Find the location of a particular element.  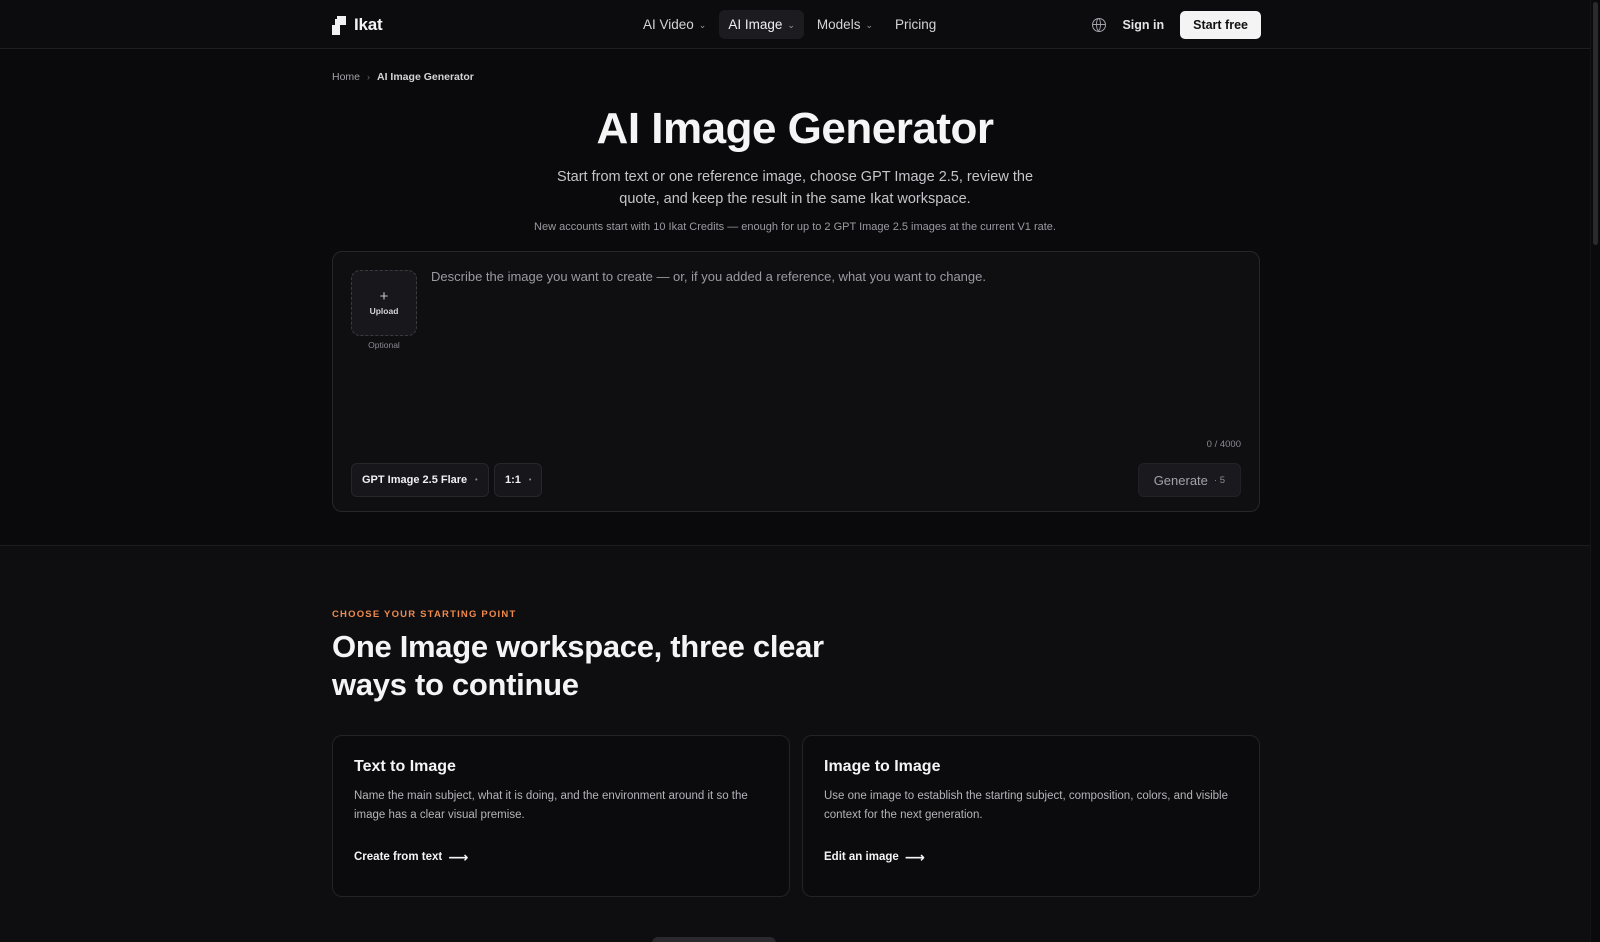

nav-pricing: Pricing is located at coordinates (915, 24).